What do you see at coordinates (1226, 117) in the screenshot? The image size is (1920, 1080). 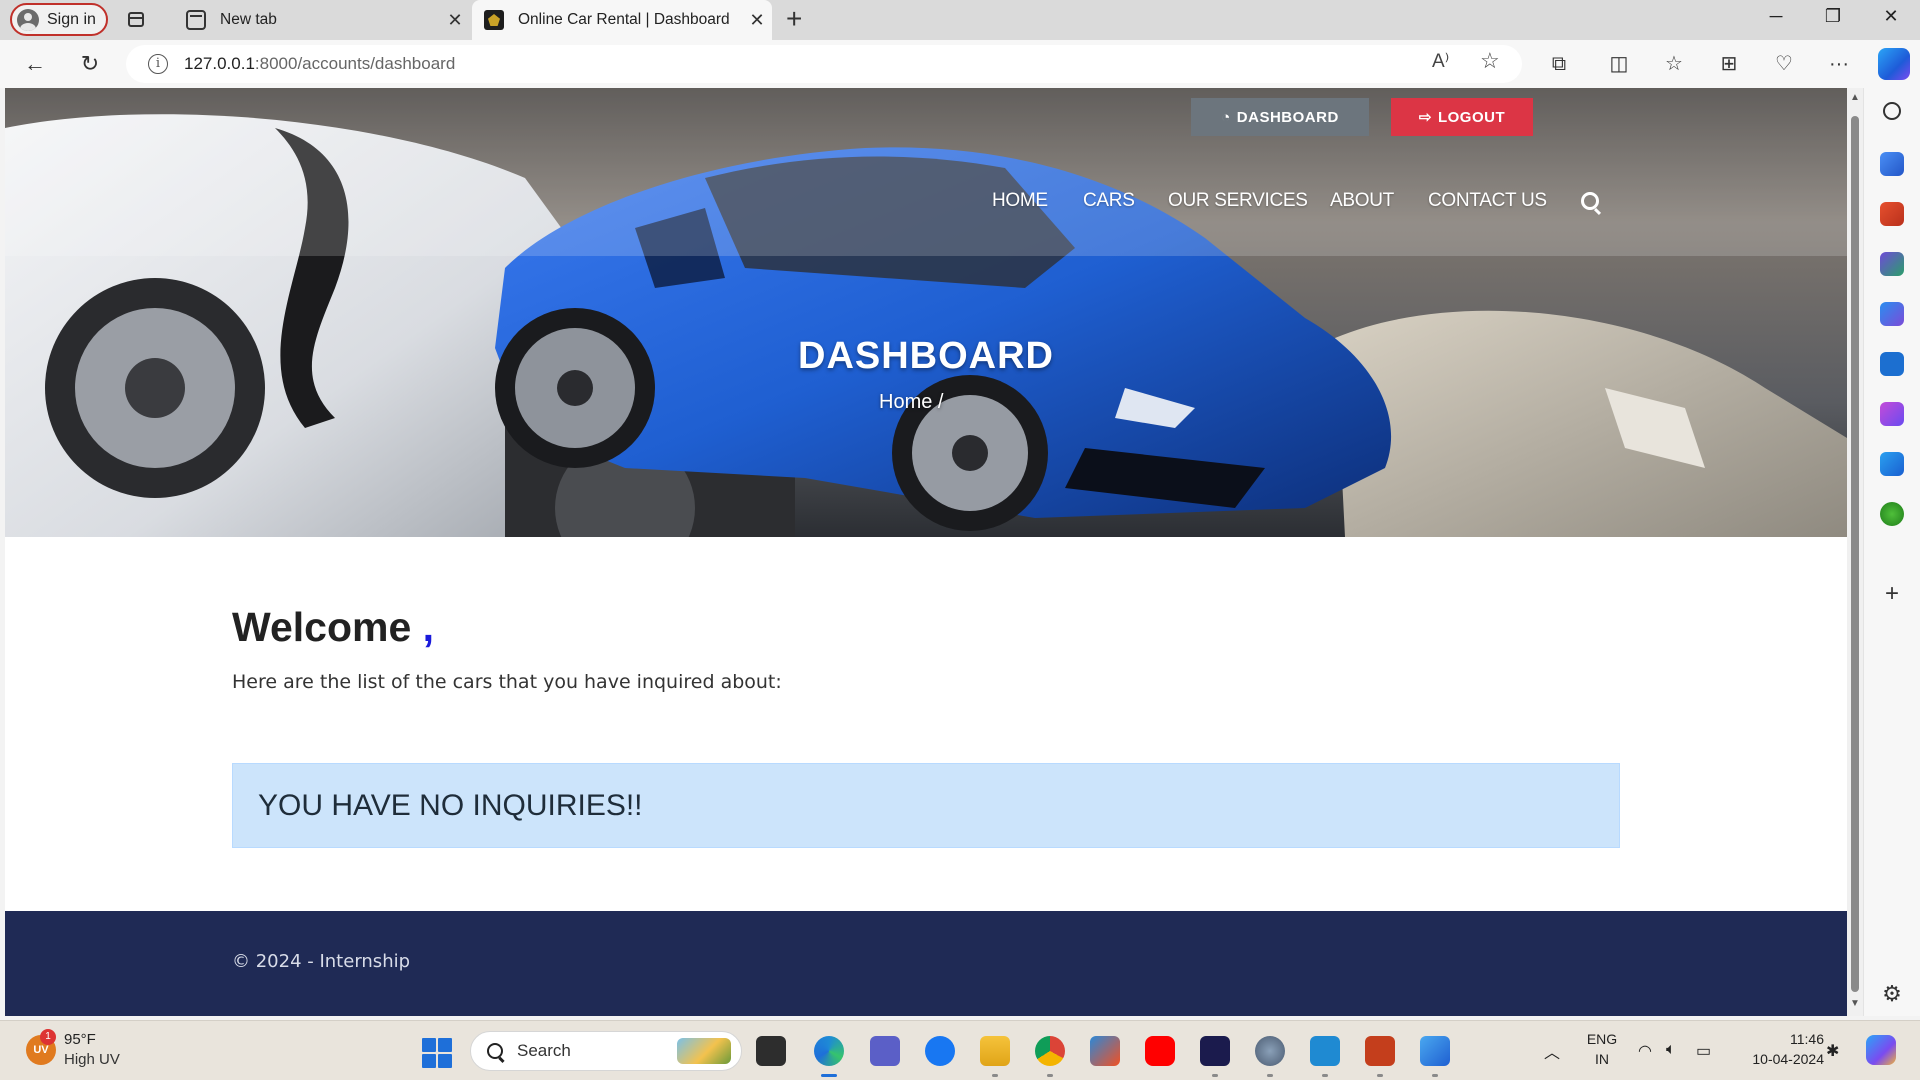 I see `dashboard-gauge-icon: ◔` at bounding box center [1226, 117].